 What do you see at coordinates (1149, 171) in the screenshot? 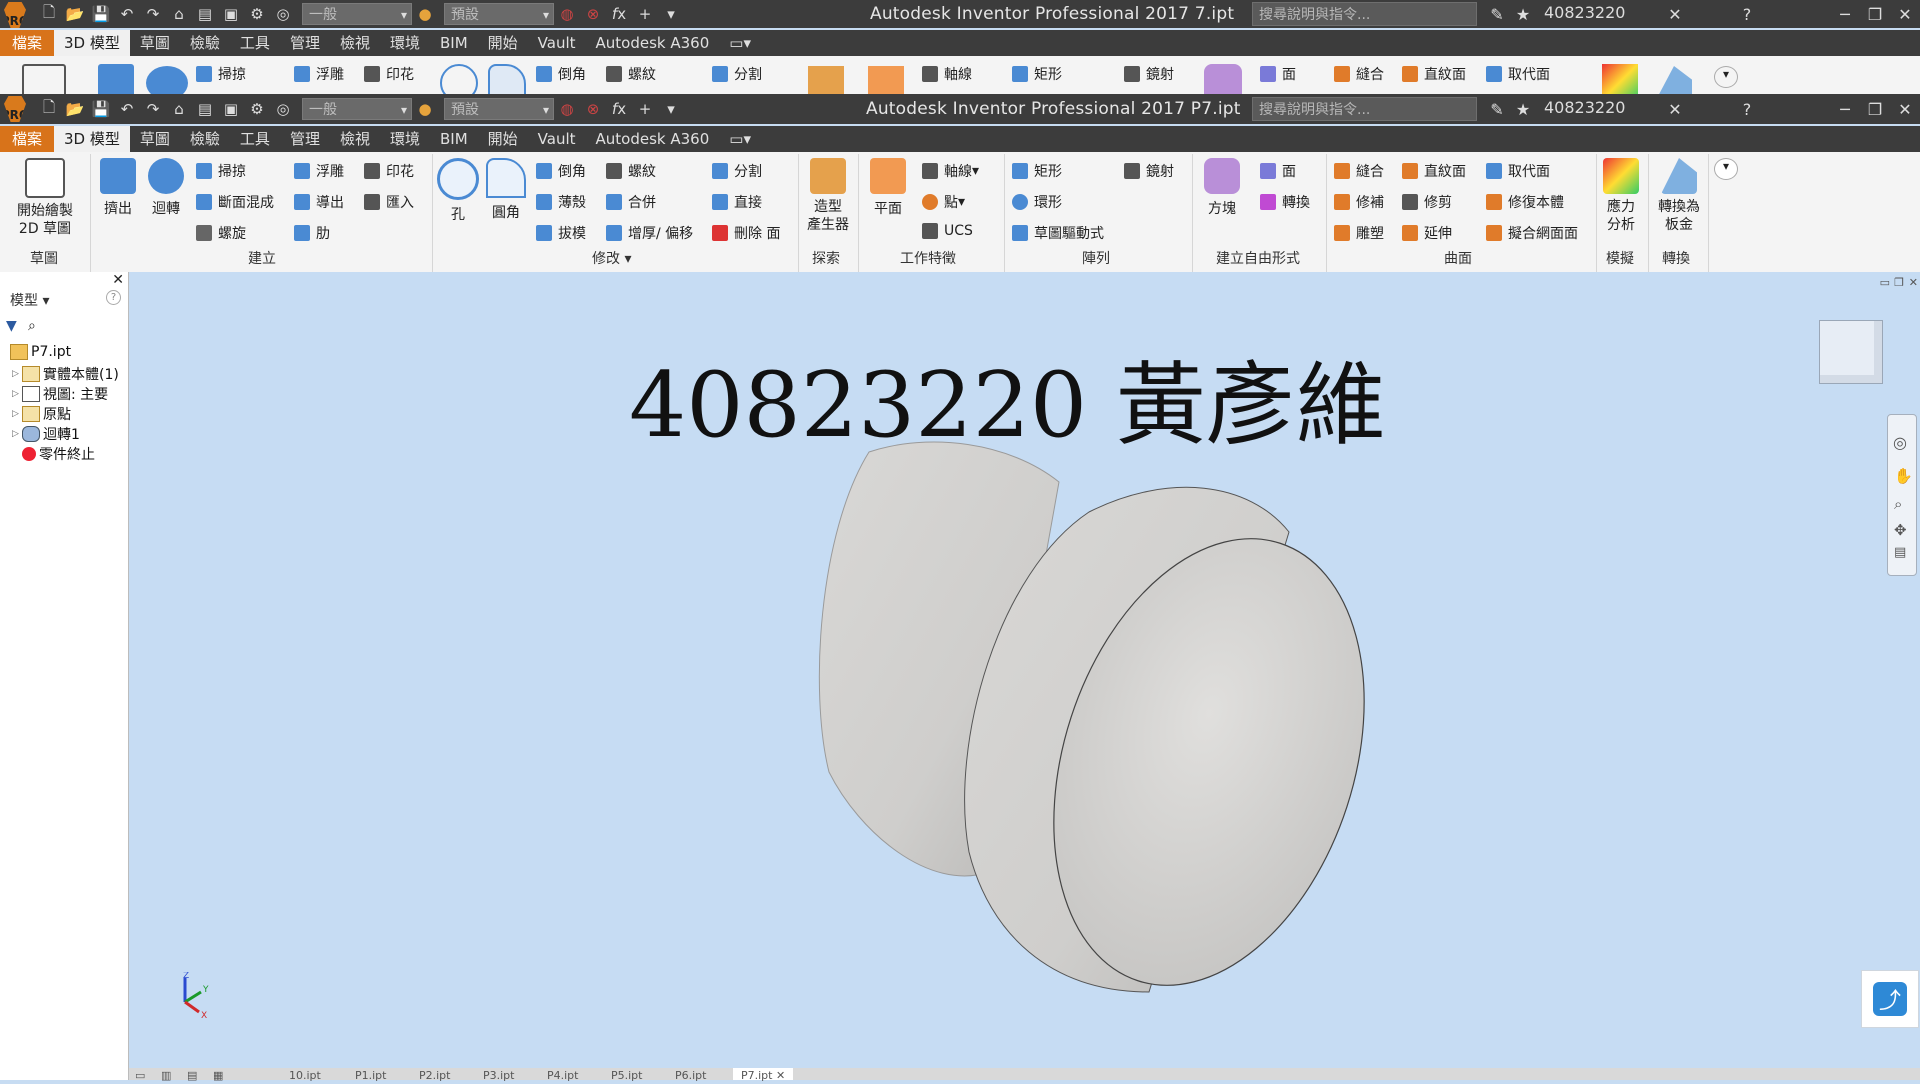
I see `mirror-button-2: 鏡射` at bounding box center [1149, 171].